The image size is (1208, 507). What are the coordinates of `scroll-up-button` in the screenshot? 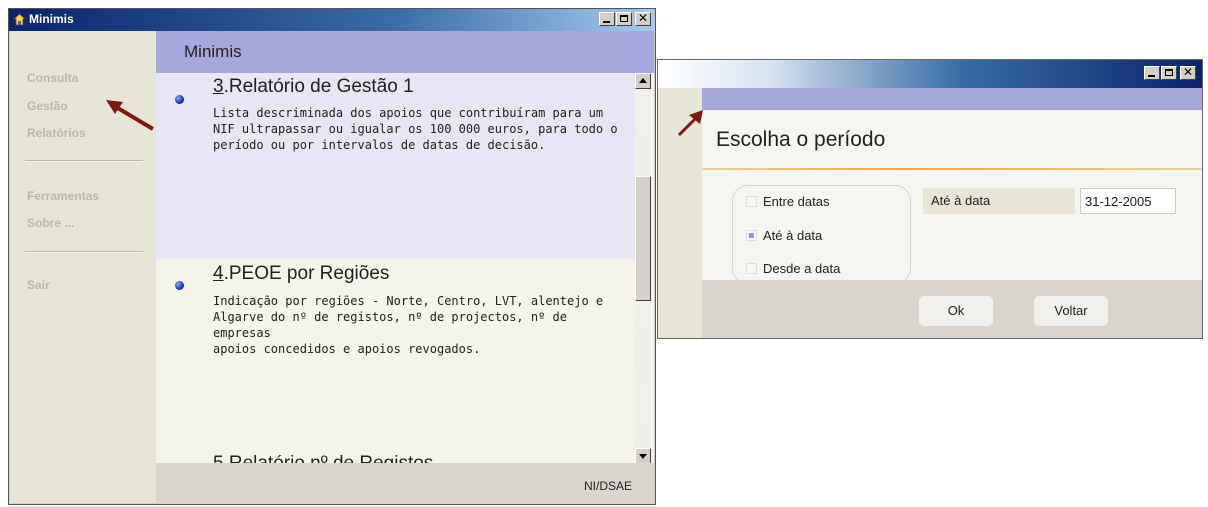 It's located at (643, 81).